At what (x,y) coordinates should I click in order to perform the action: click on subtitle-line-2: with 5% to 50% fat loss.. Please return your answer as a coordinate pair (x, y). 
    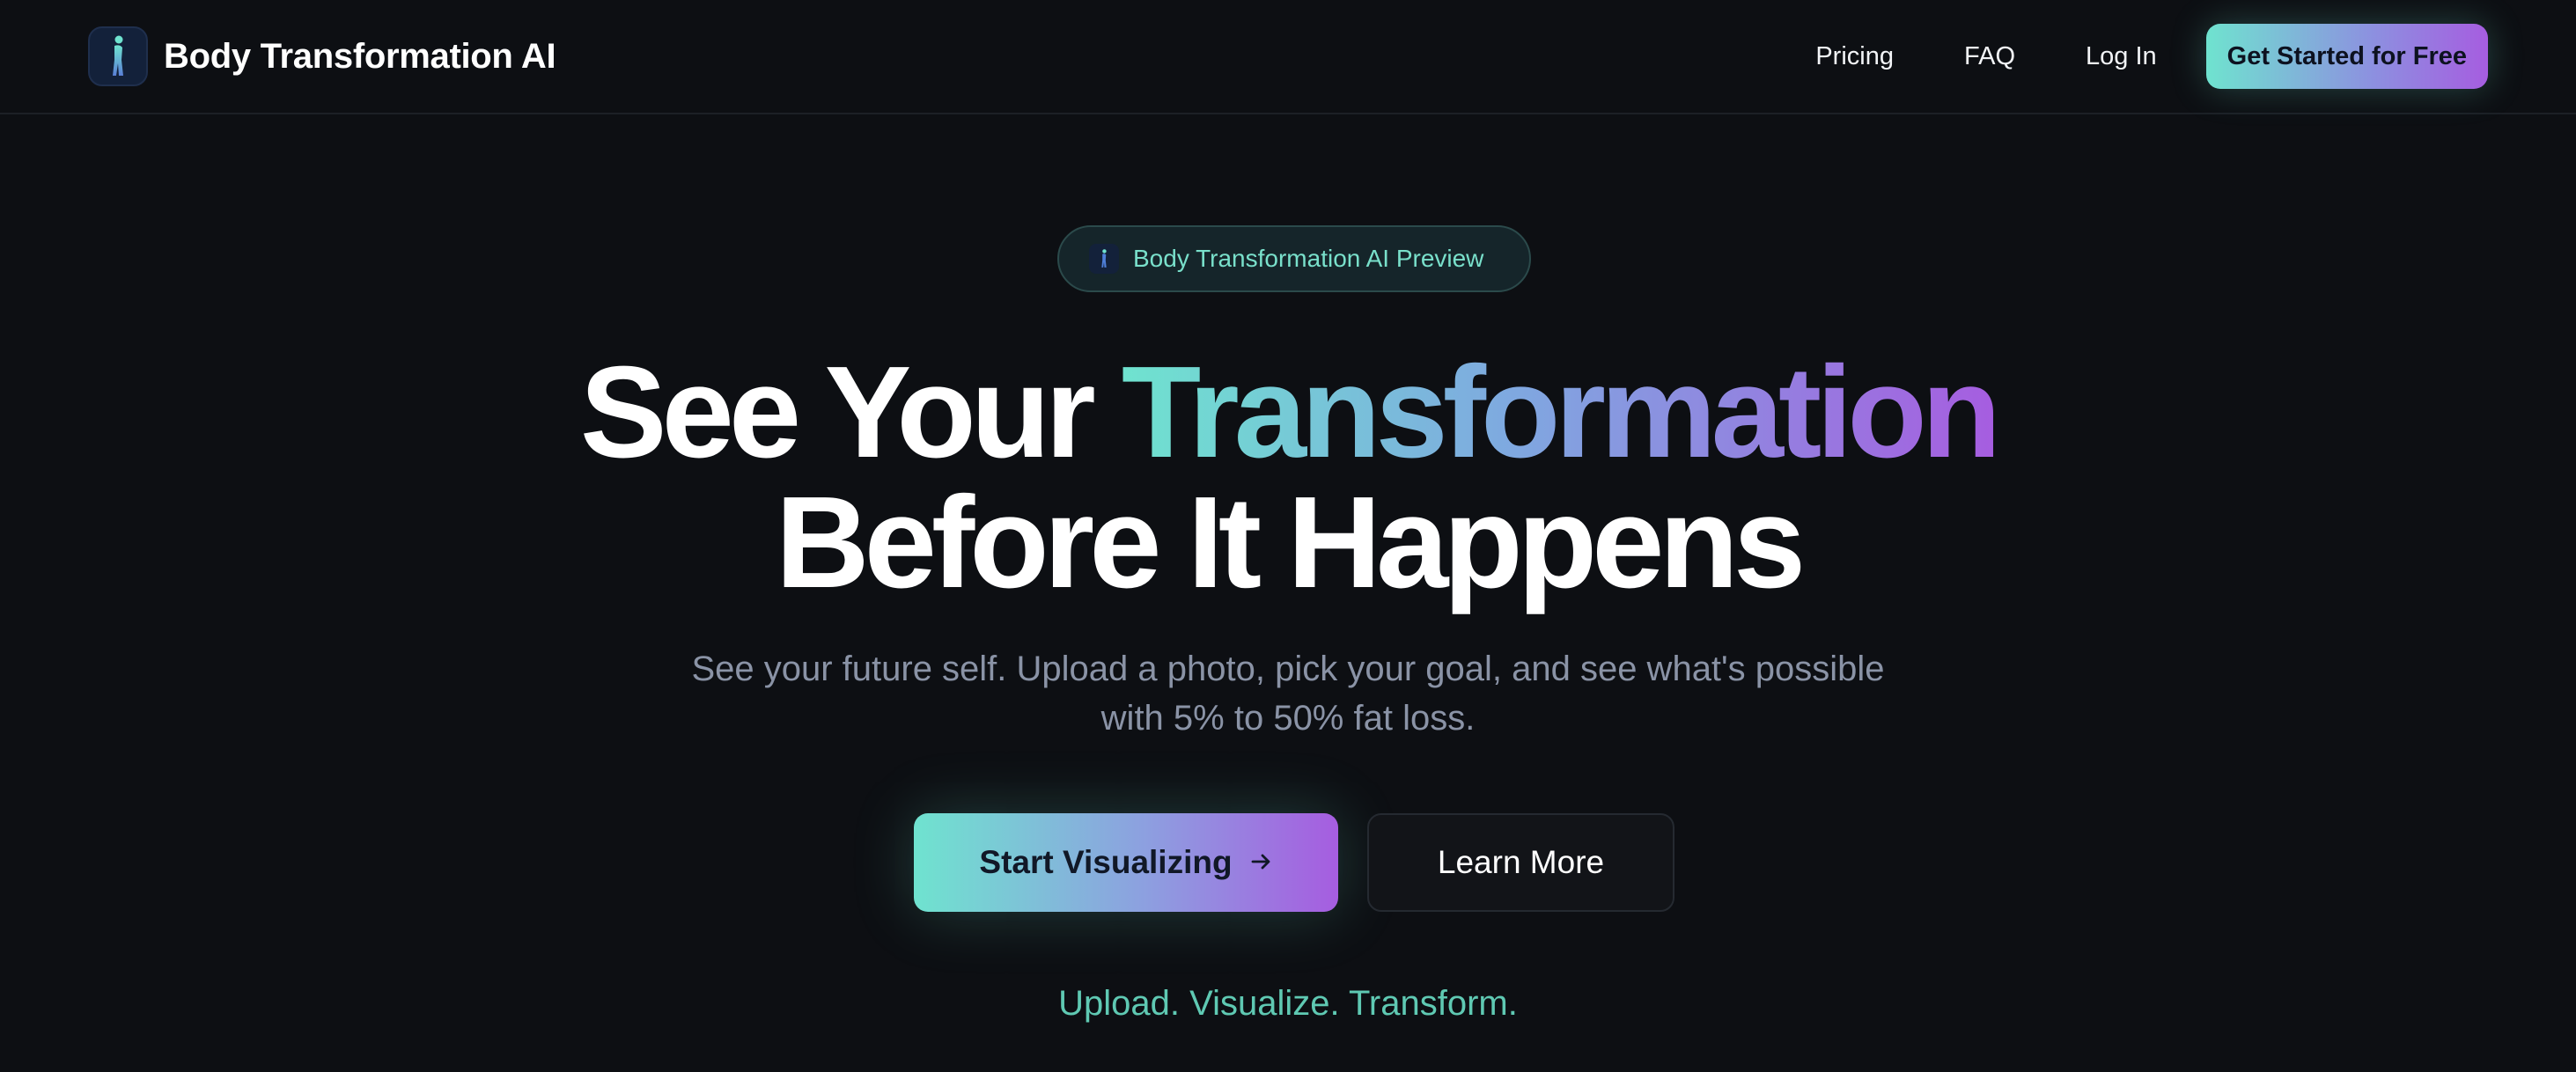
    Looking at the image, I should click on (1288, 718).